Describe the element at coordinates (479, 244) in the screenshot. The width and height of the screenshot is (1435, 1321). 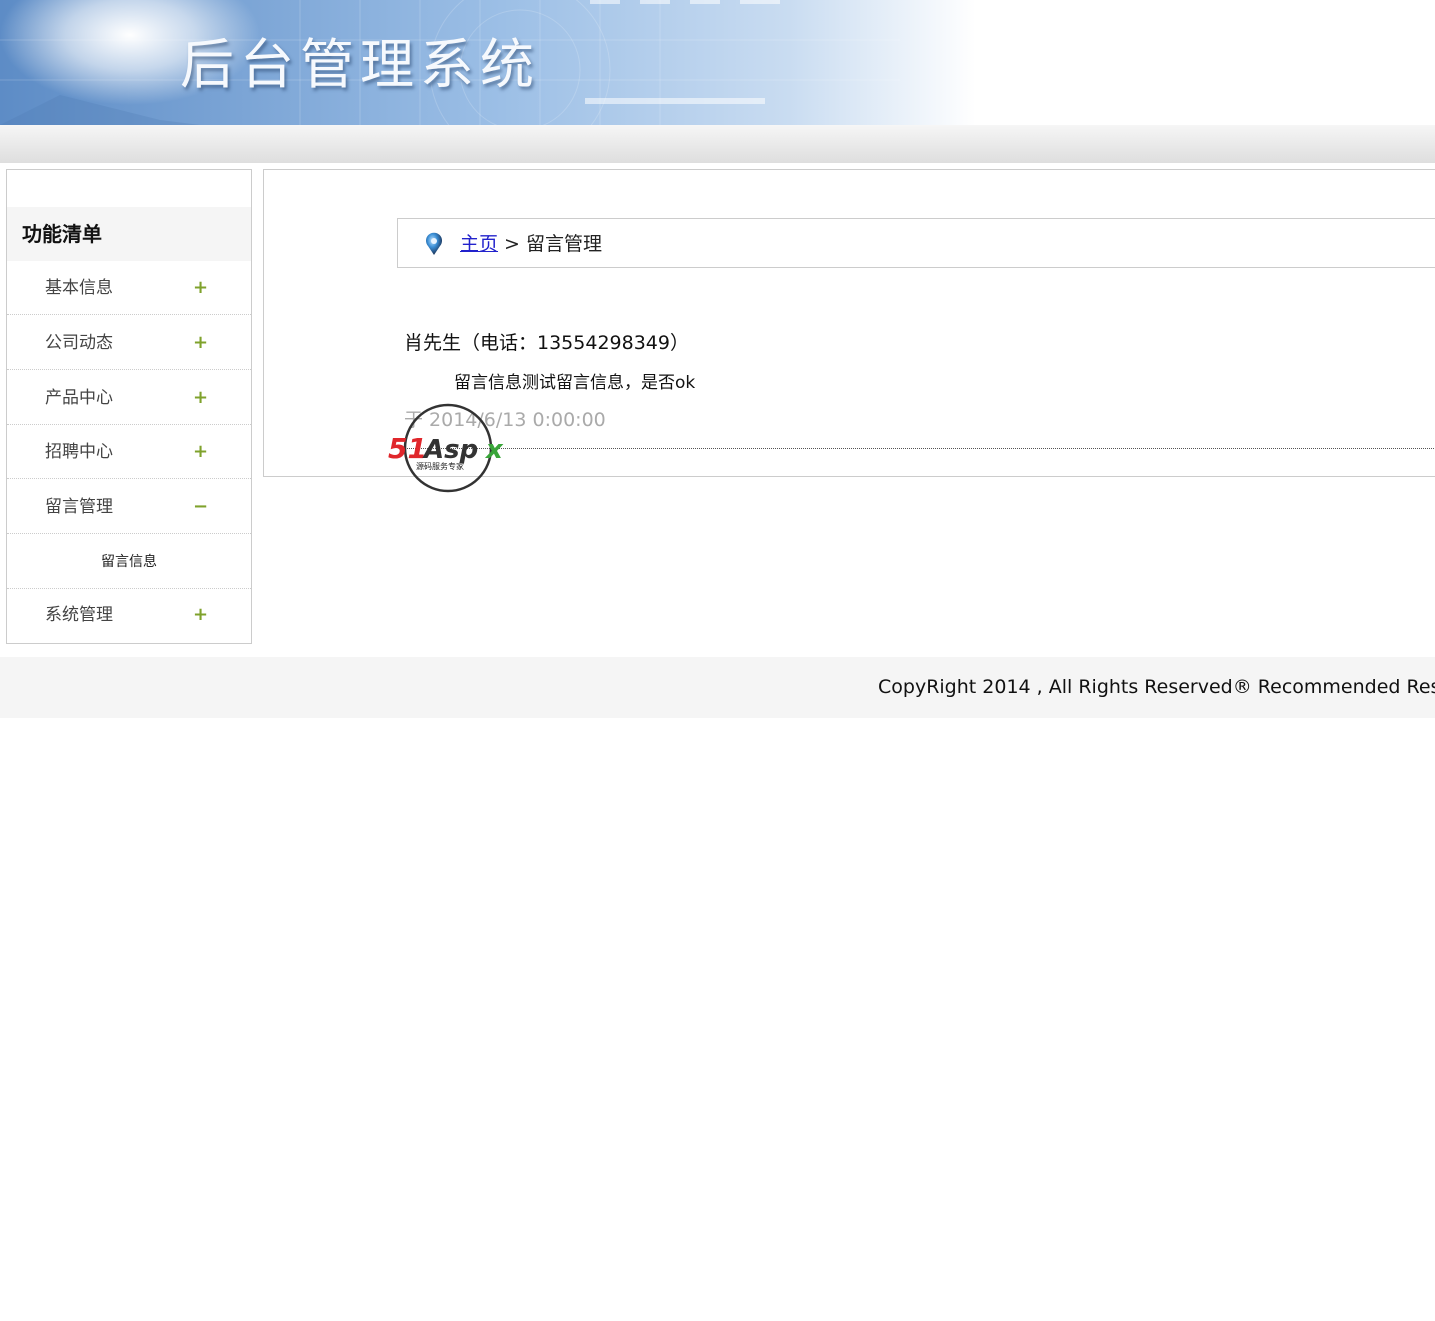
I see `breadcrumb-home-link: 主页` at that location.